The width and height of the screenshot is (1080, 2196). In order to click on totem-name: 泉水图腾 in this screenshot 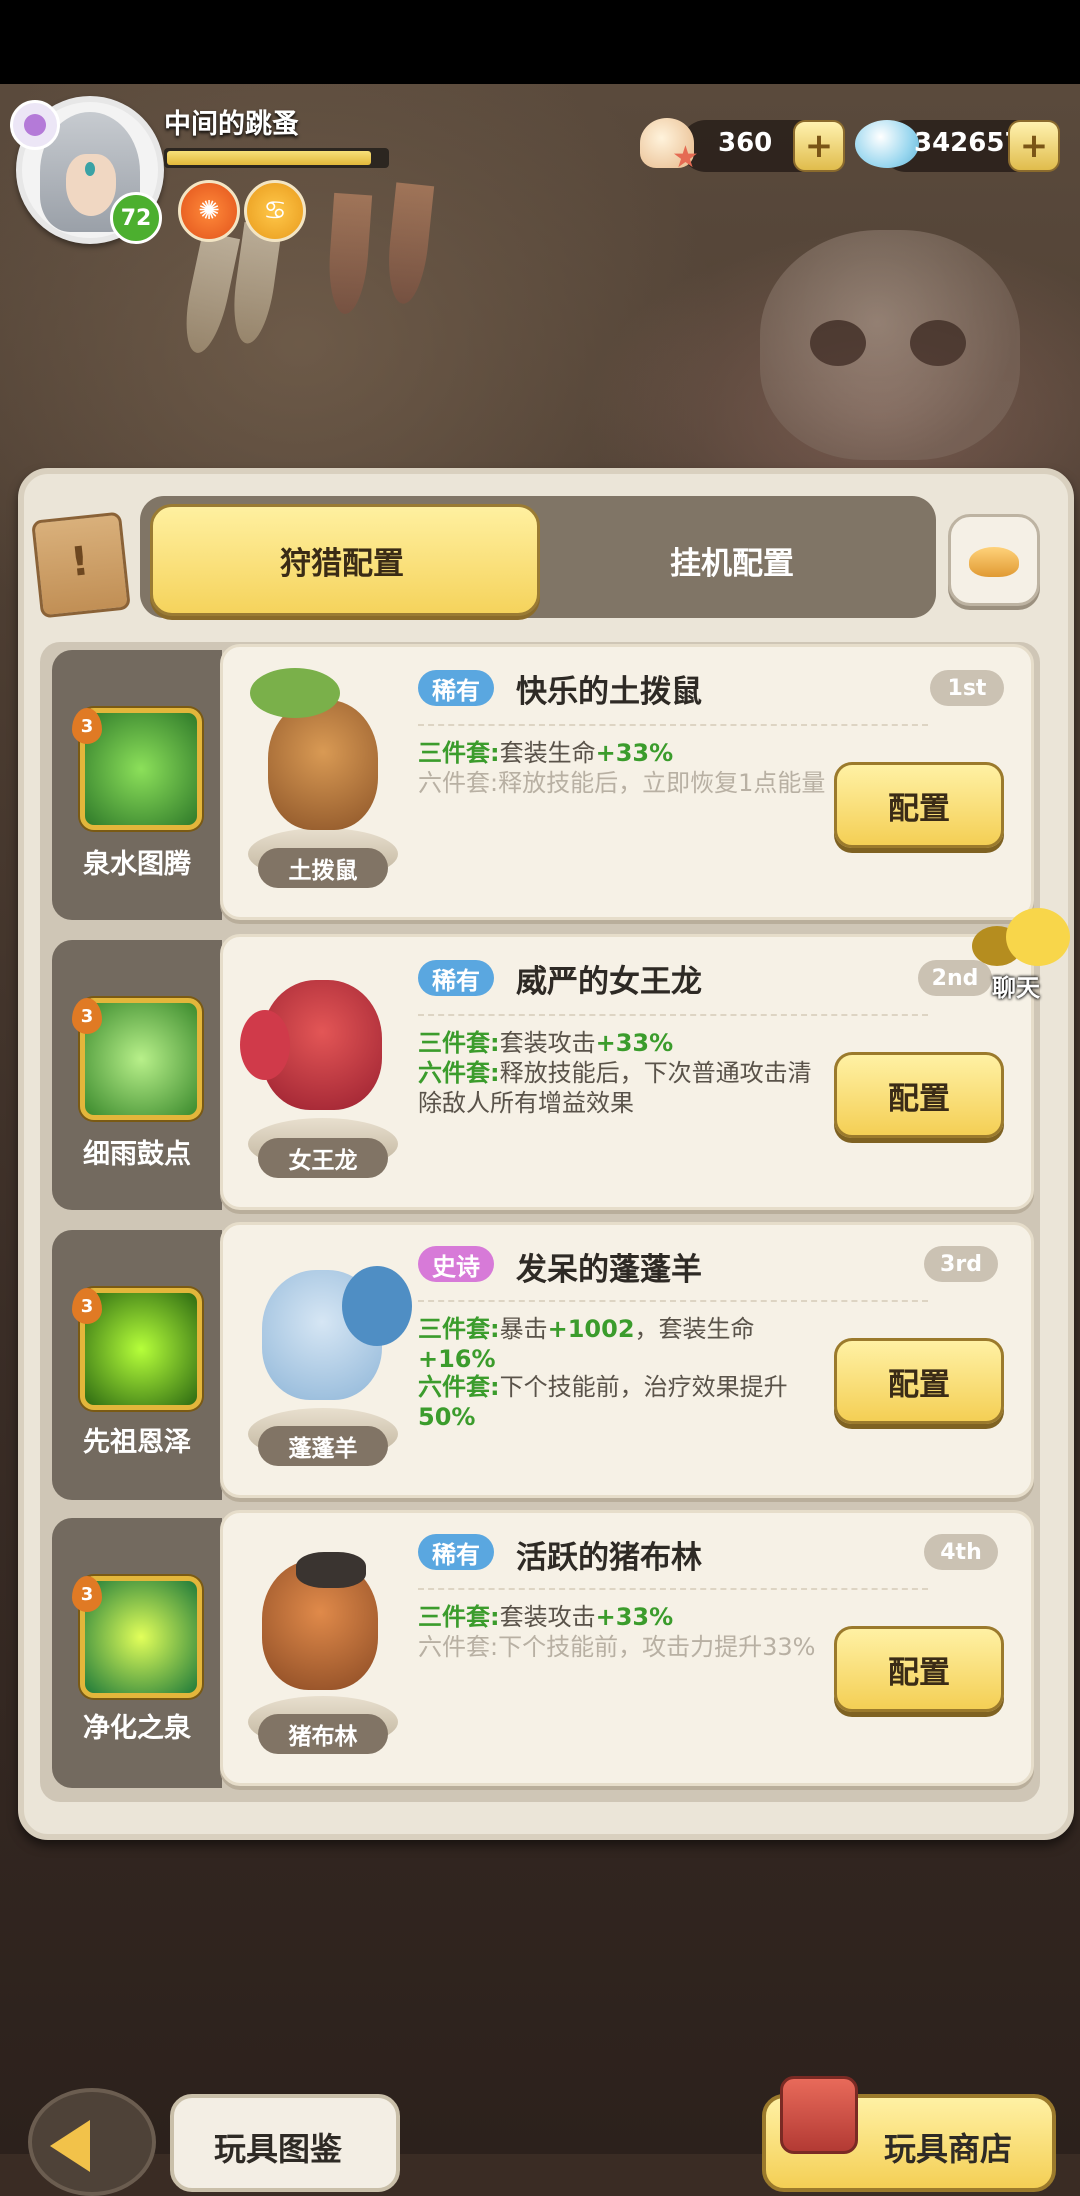, I will do `click(137, 864)`.